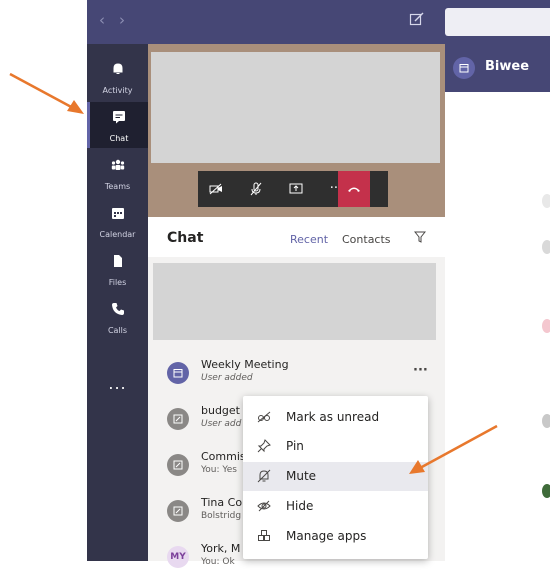 This screenshot has width=550, height=581. I want to click on hang-up-button, so click(354, 189).